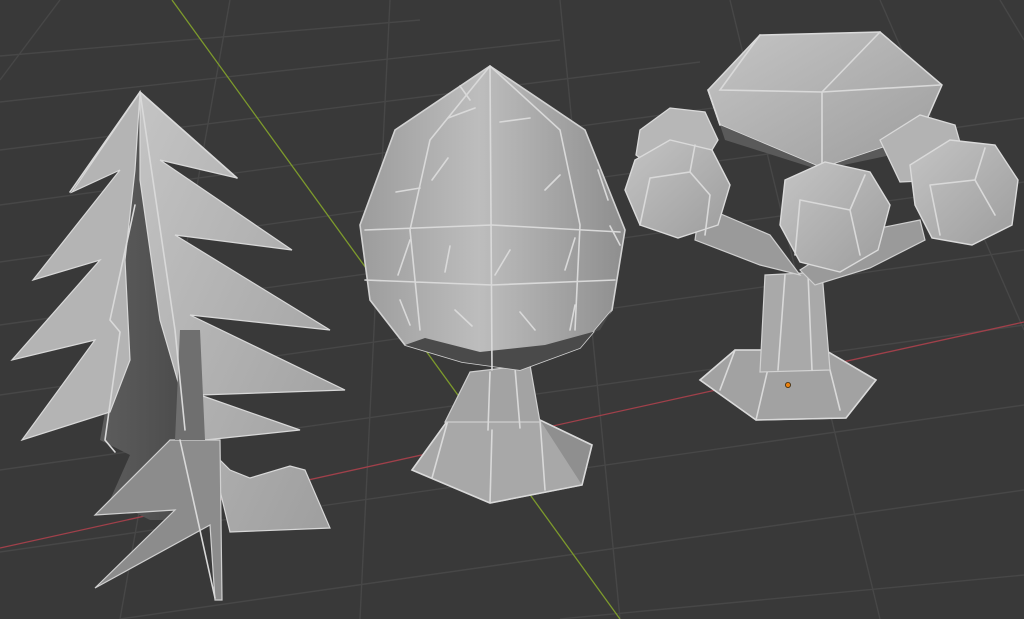  What do you see at coordinates (788, 384) in the screenshot?
I see `object-origin-marker` at bounding box center [788, 384].